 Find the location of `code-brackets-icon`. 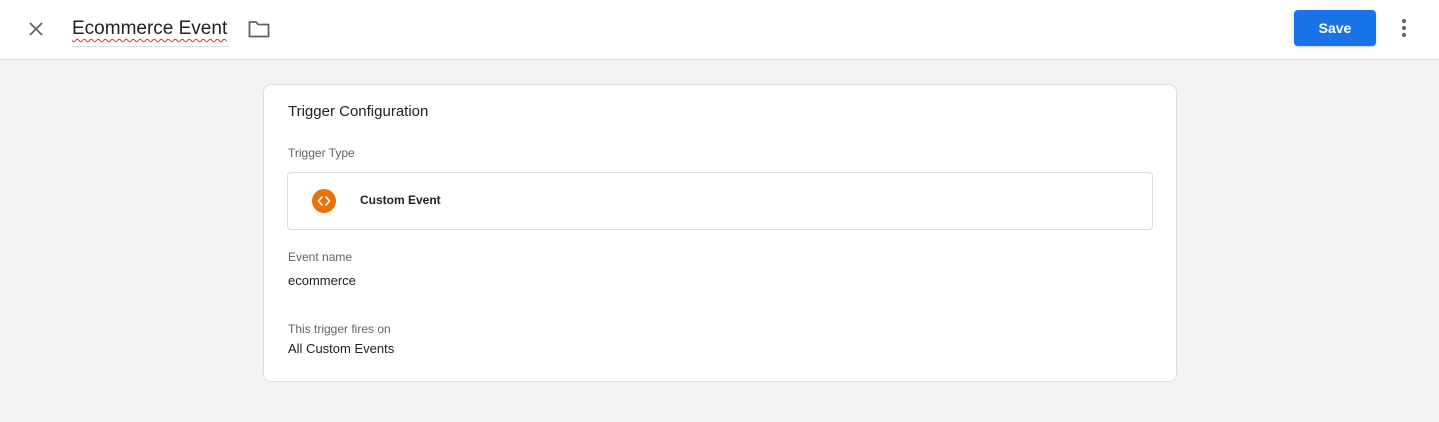

code-brackets-icon is located at coordinates (324, 201).